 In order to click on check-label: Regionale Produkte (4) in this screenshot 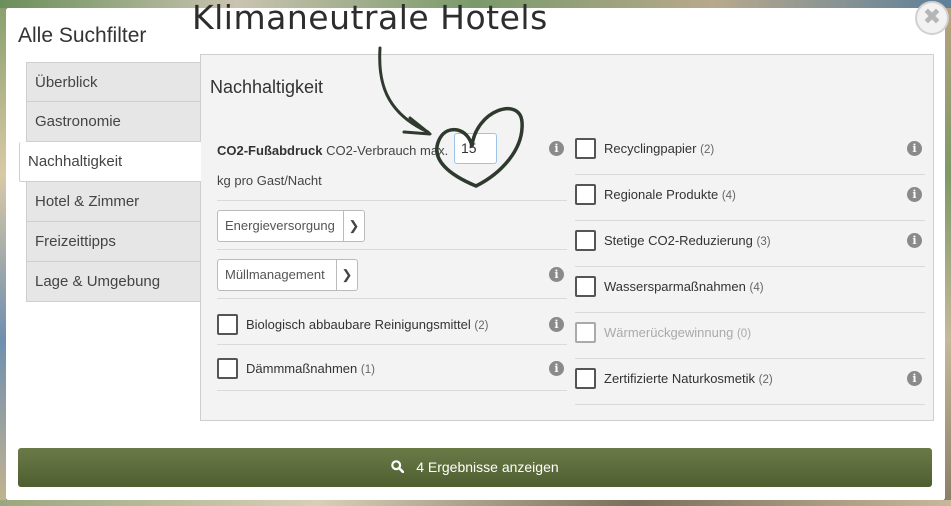, I will do `click(670, 194)`.